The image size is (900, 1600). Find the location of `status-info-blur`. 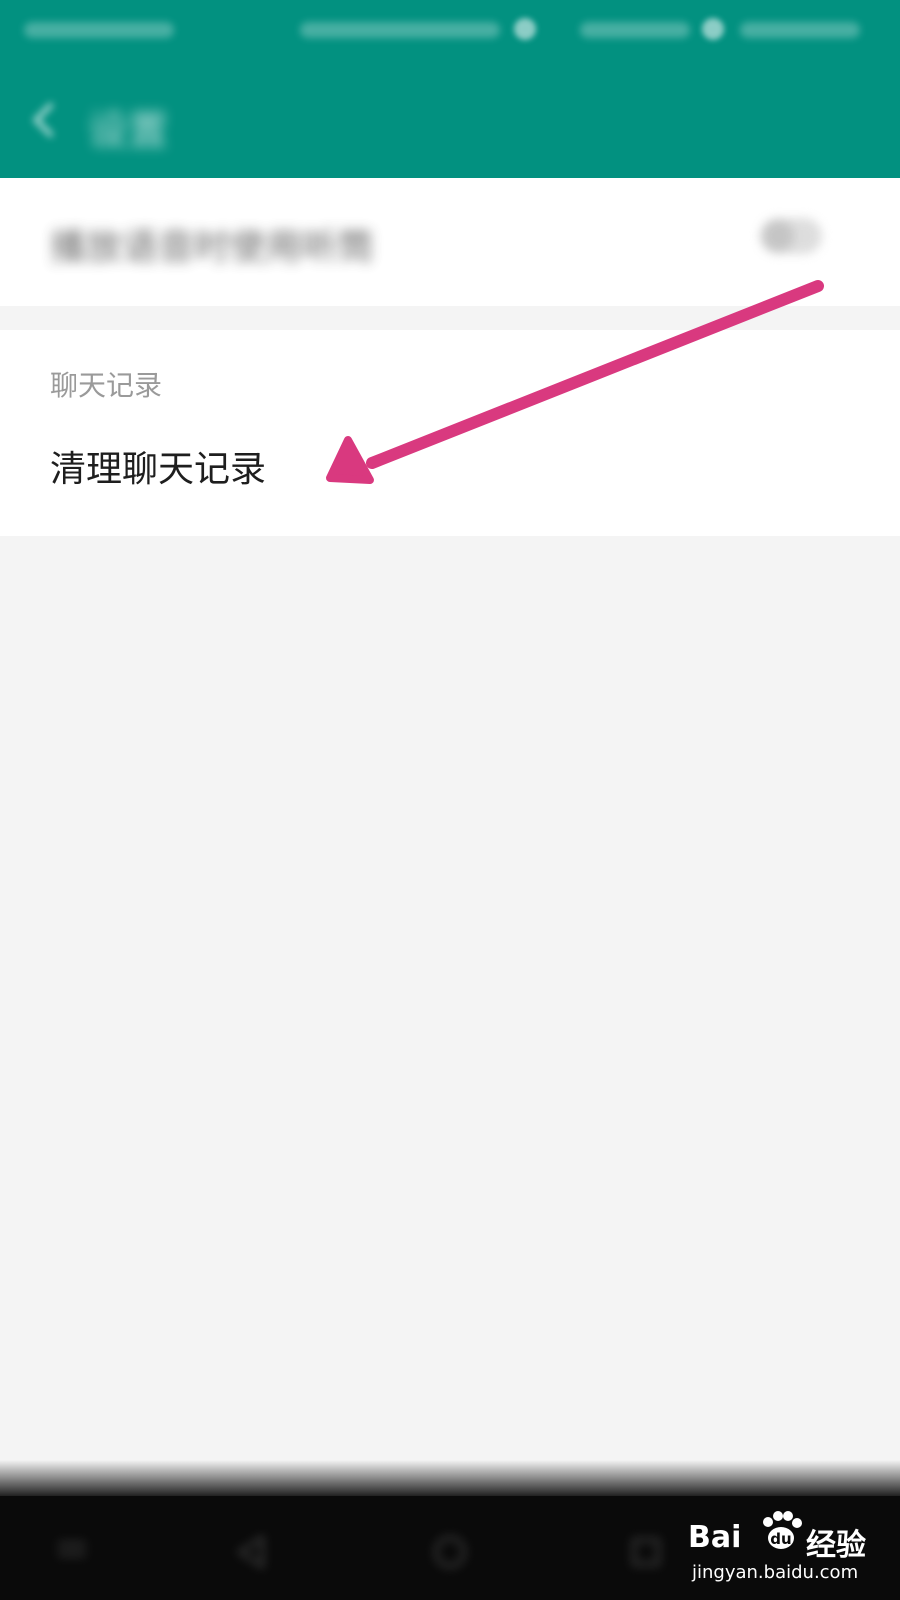

status-info-blur is located at coordinates (400, 30).